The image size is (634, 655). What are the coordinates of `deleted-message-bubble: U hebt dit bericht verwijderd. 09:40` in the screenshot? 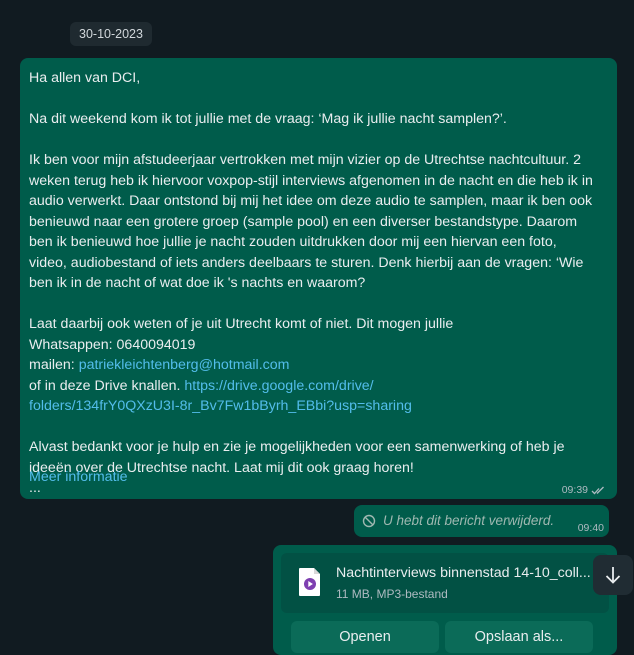 It's located at (481, 521).